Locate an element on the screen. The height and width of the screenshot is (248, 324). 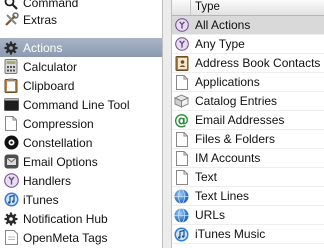
list-item-label: Extras is located at coordinates (40, 19).